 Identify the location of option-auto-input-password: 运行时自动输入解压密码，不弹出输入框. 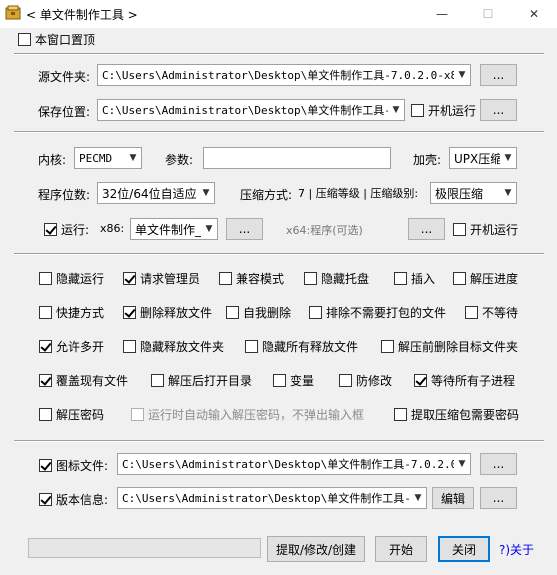
(247, 414).